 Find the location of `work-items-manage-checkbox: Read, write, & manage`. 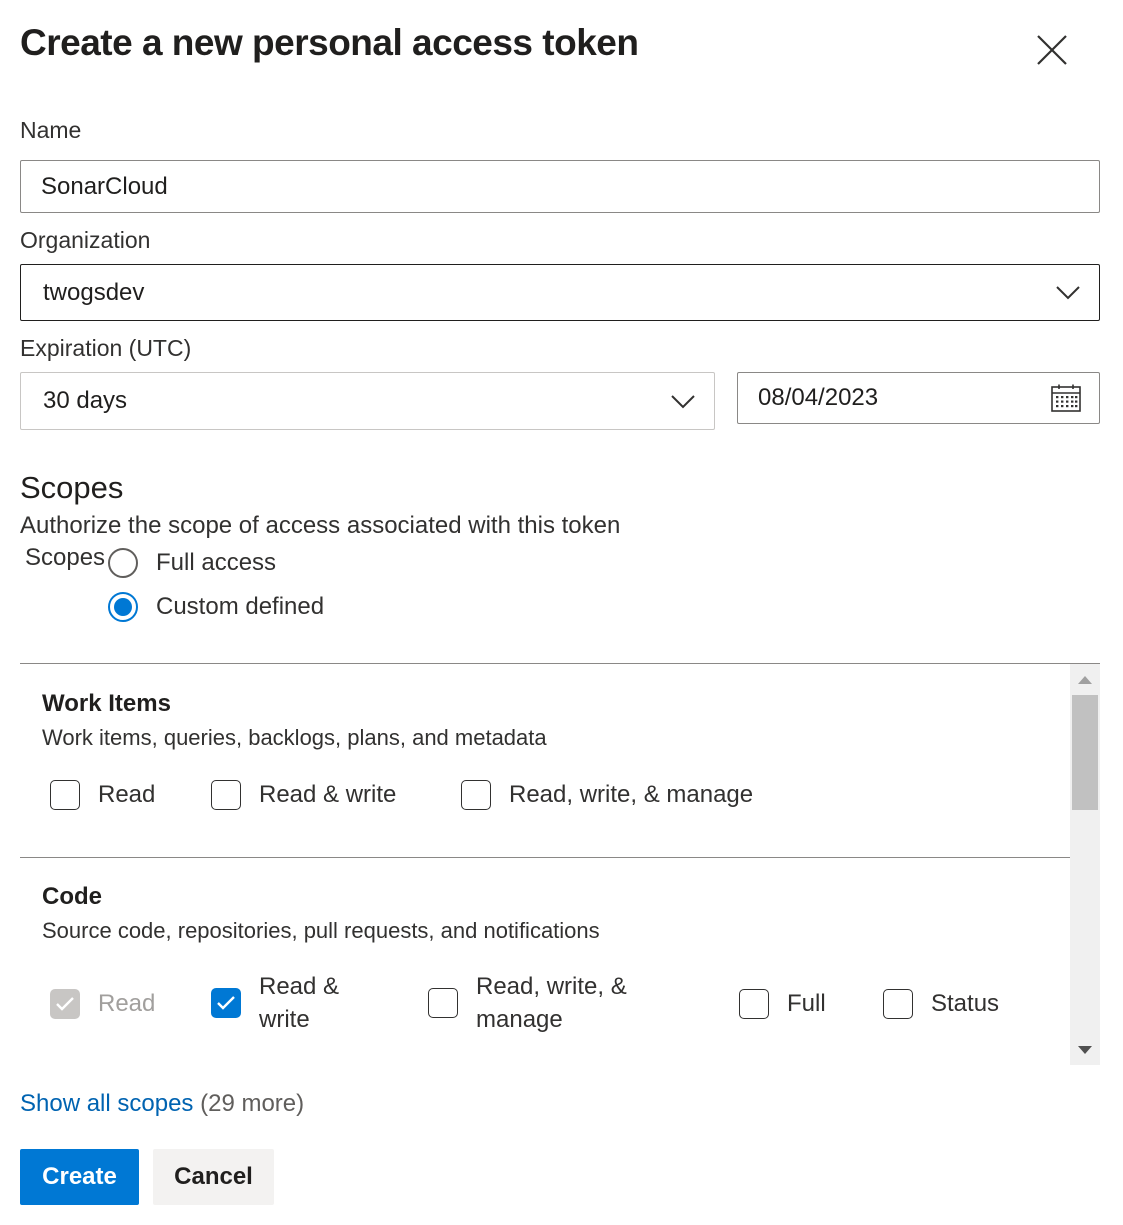

work-items-manage-checkbox: Read, write, & manage is located at coordinates (607, 794).